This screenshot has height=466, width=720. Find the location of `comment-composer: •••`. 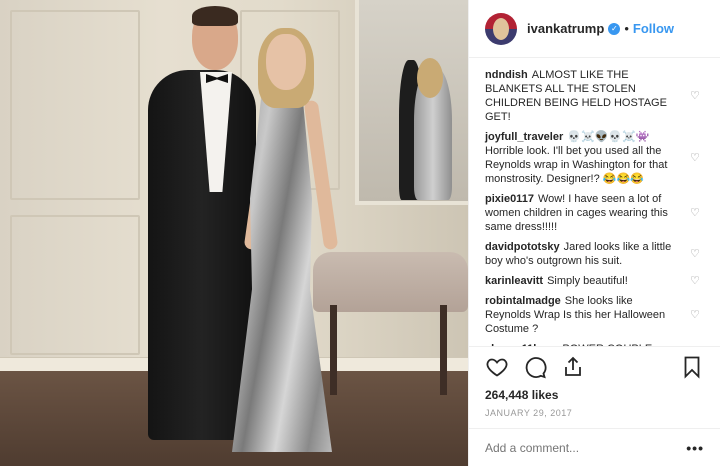

comment-composer: ••• is located at coordinates (594, 447).